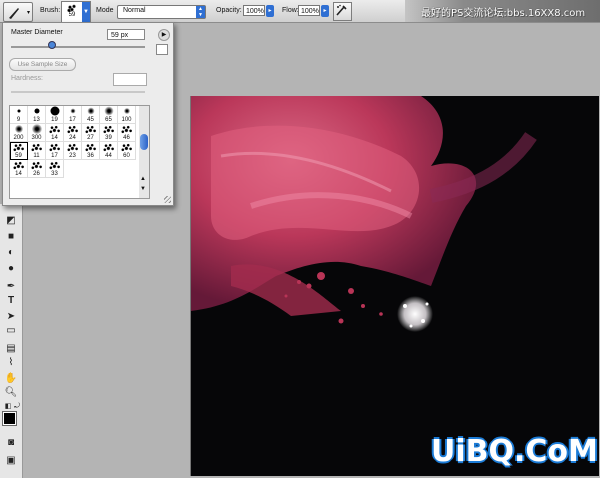 The width and height of the screenshot is (600, 478). What do you see at coordinates (55, 169) in the screenshot?
I see `brush-preset-item: 33` at bounding box center [55, 169].